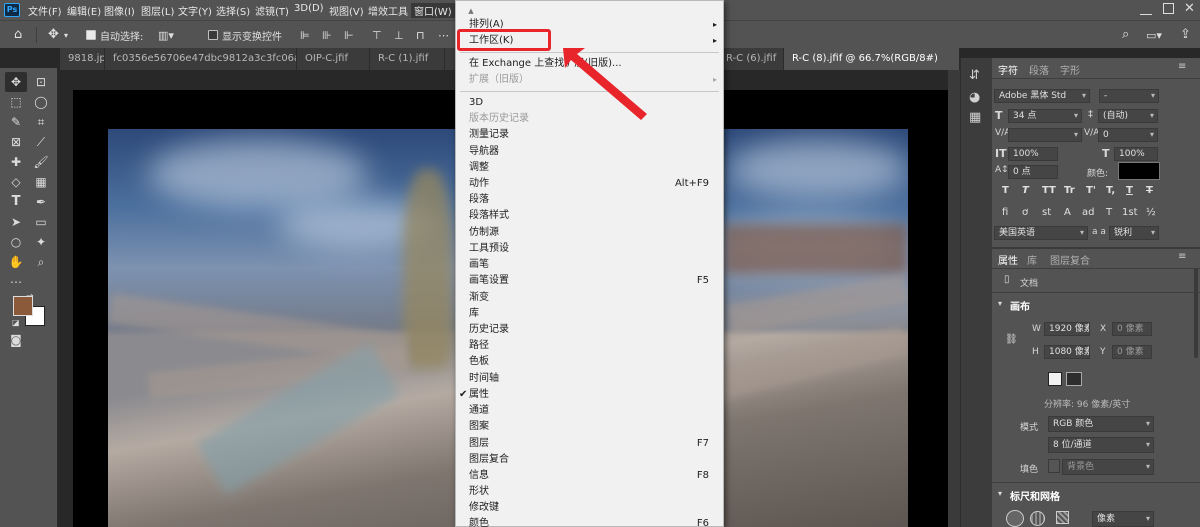  Describe the element at coordinates (41, 182) in the screenshot. I see `gradient-tool-icon: ▦` at that location.